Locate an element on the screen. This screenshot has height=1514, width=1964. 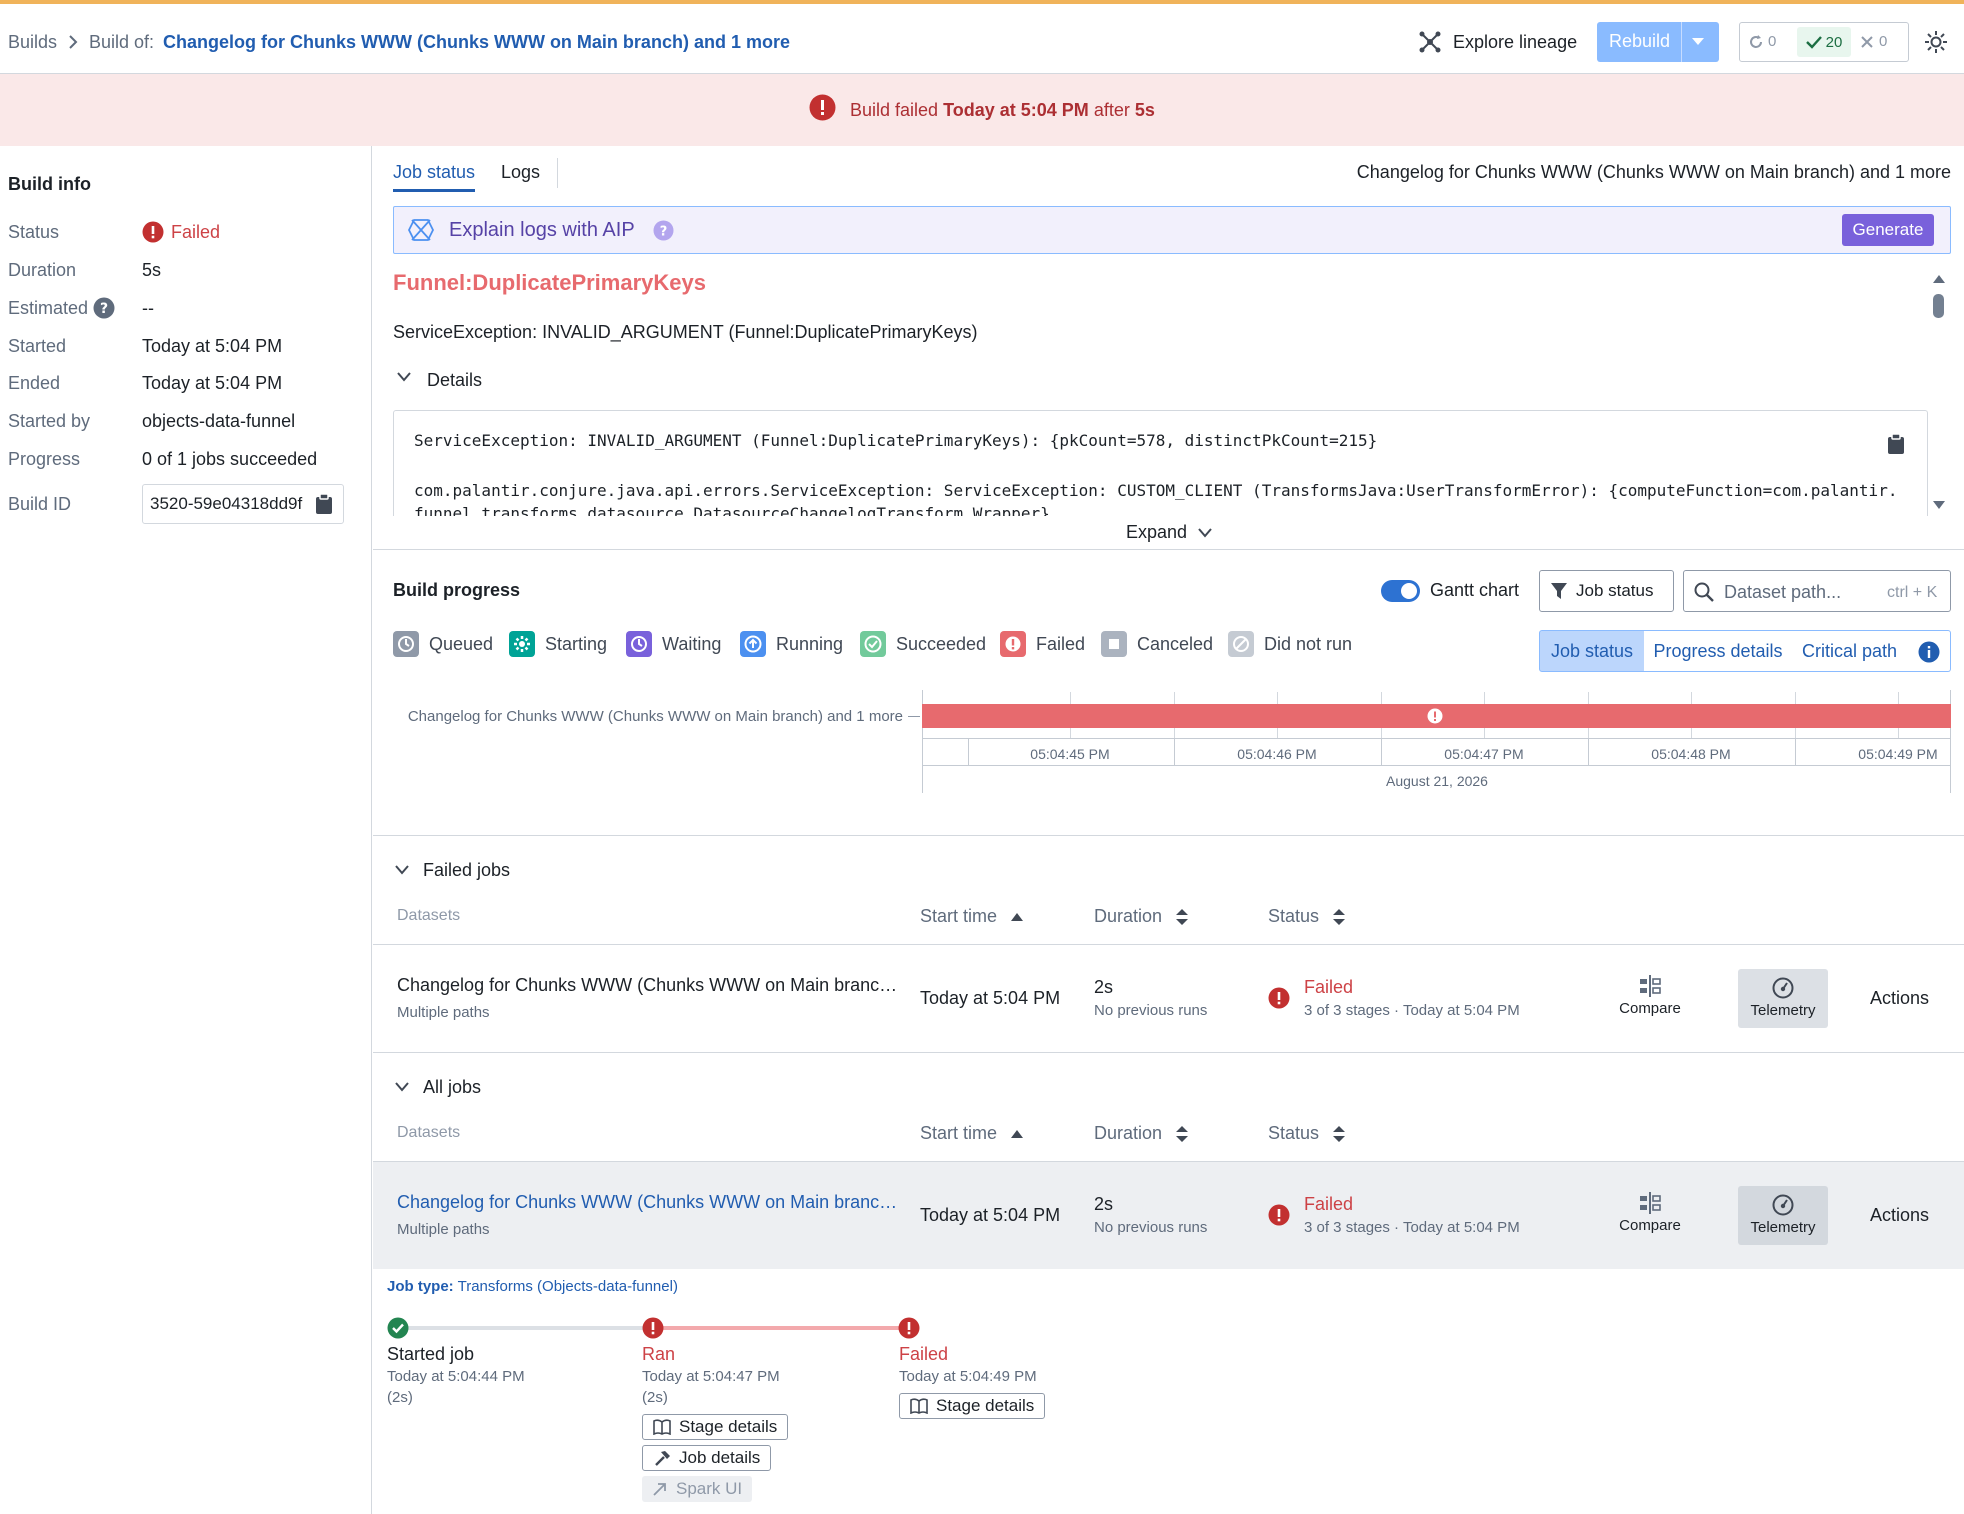
stage-time: Today at 5:04:49 PM is located at coordinates (968, 1376).